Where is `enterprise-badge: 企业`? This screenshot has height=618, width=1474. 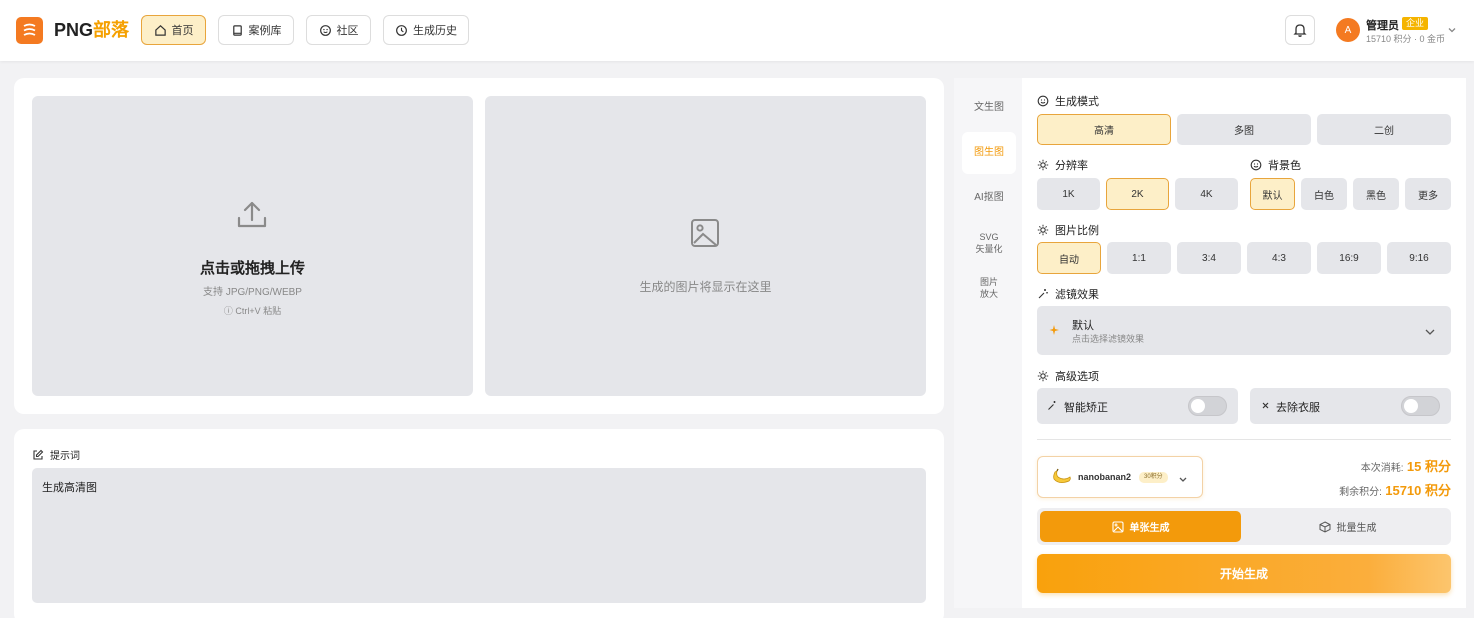 enterprise-badge: 企业 is located at coordinates (1415, 23).